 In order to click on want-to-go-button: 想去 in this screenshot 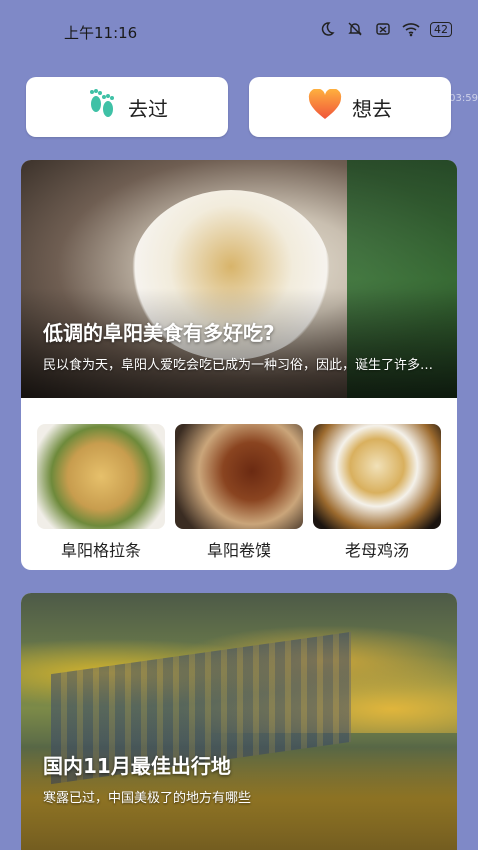, I will do `click(350, 107)`.